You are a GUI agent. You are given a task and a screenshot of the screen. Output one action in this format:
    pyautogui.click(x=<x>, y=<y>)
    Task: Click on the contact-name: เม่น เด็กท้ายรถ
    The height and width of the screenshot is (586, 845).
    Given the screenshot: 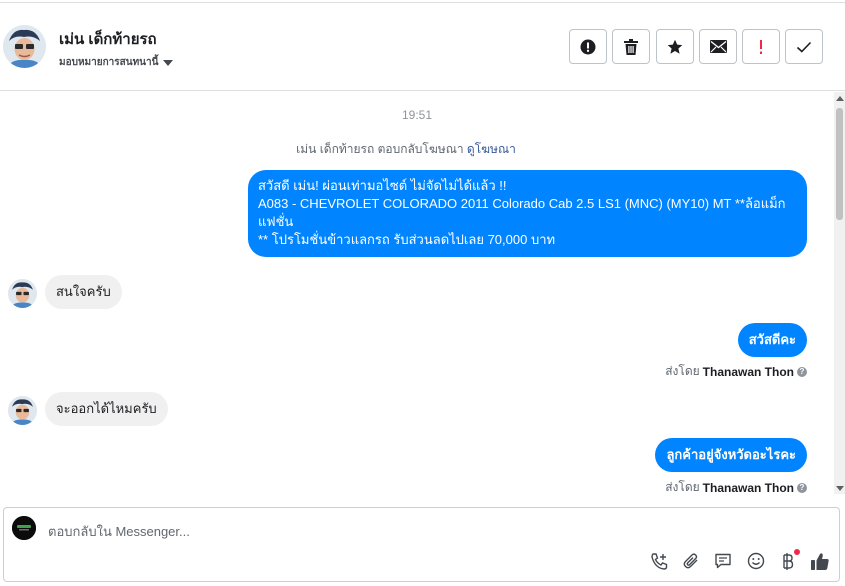 What is the action you would take?
    pyautogui.click(x=108, y=39)
    